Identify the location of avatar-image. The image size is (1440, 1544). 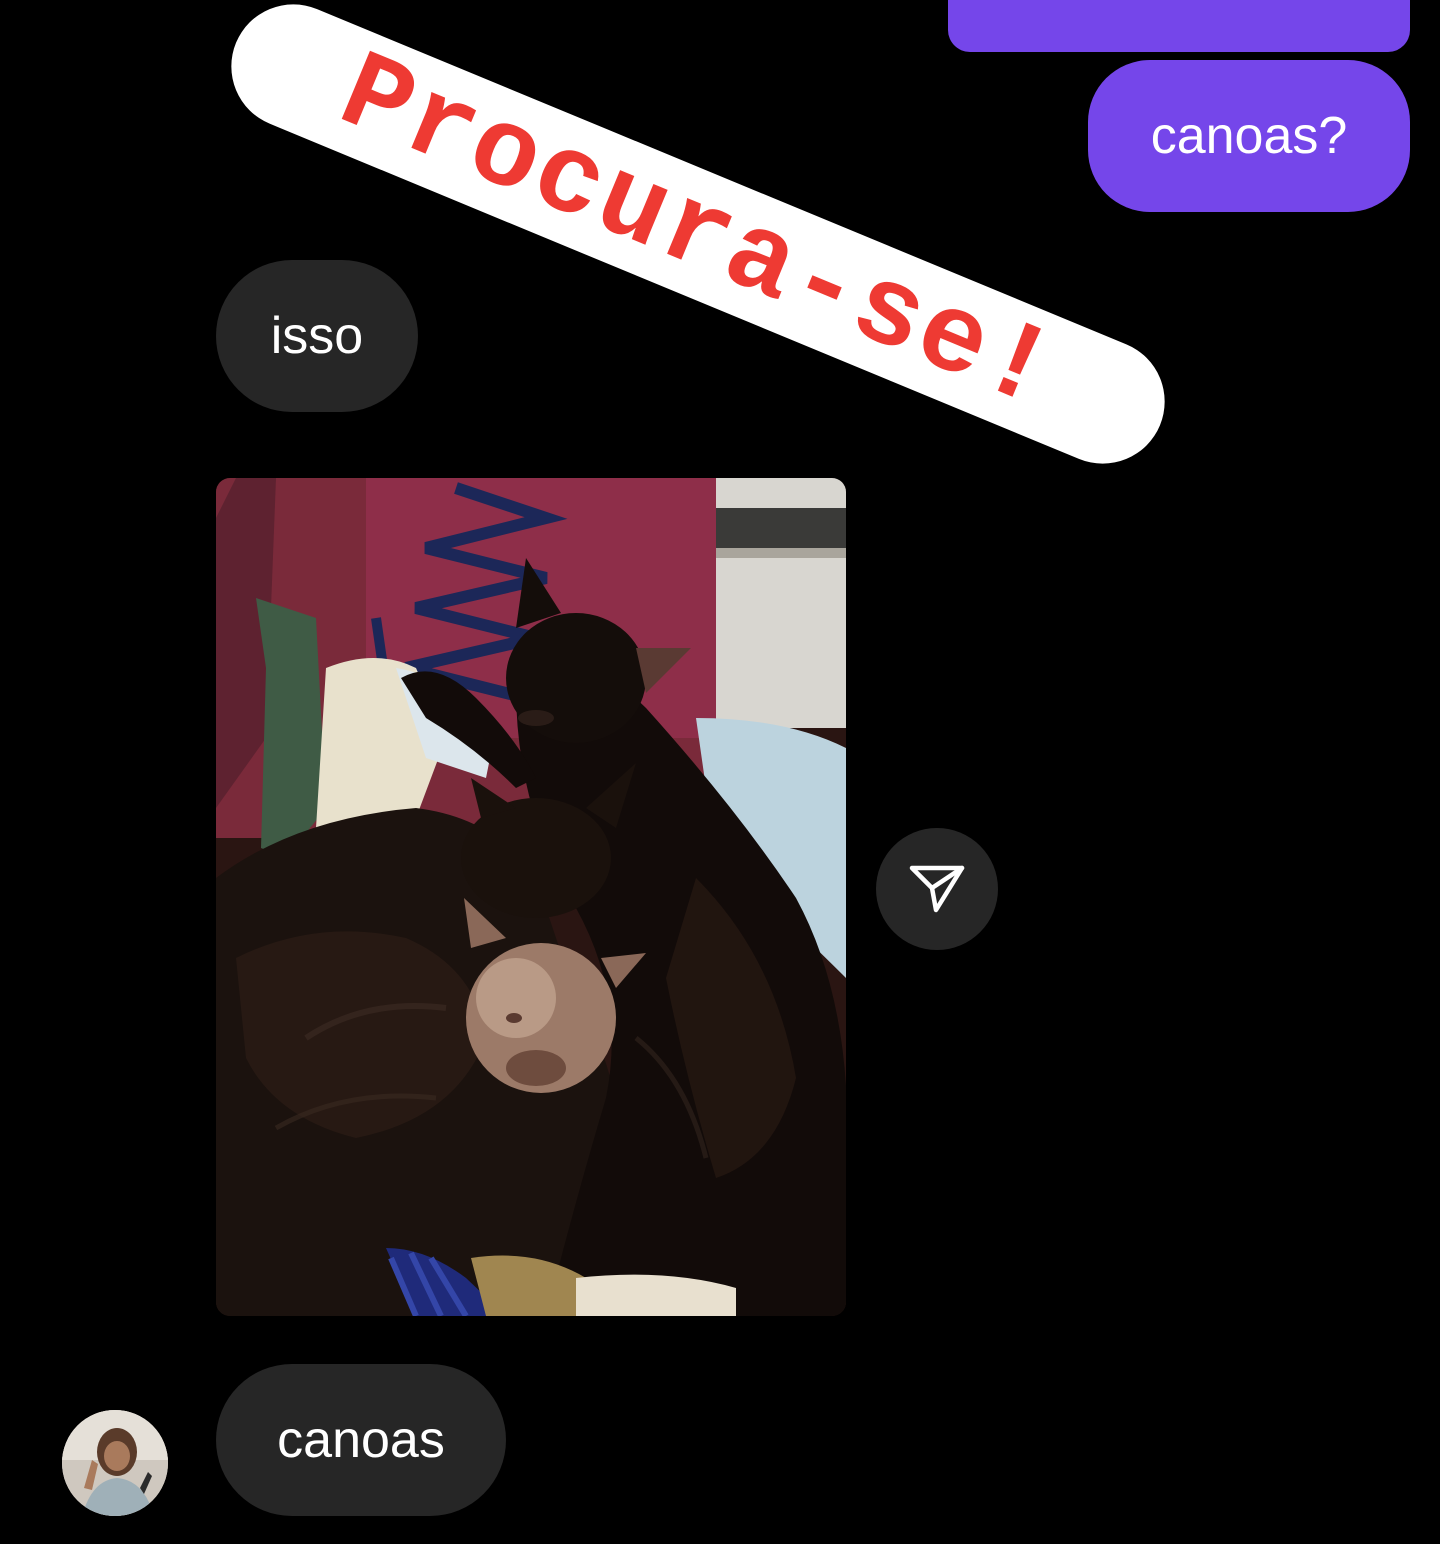
(115, 1463).